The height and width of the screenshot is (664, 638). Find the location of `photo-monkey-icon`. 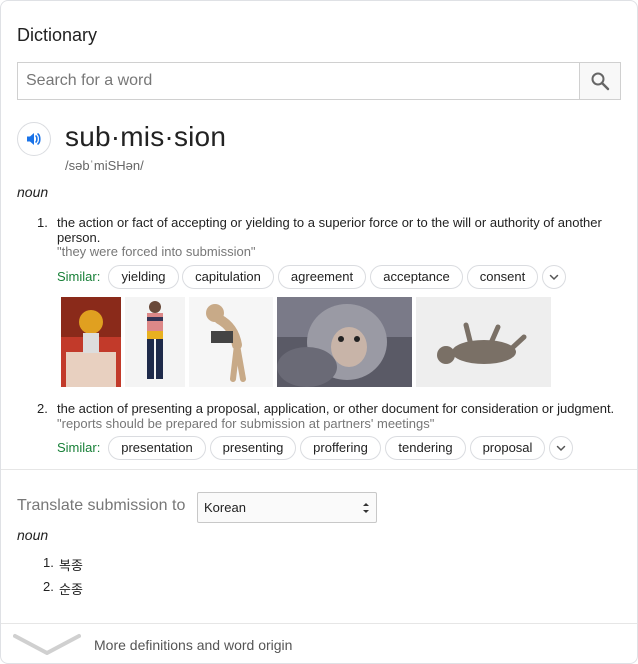

photo-monkey-icon is located at coordinates (344, 342).